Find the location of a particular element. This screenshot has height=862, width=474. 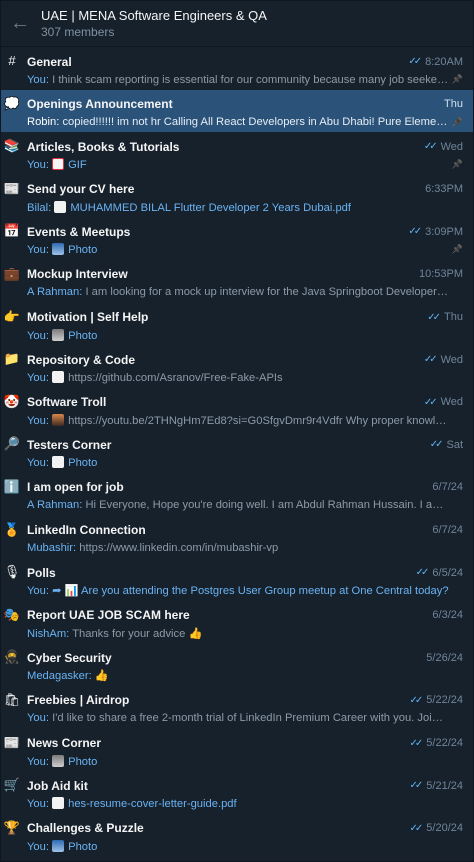

topic-time: ✓✓ Sat is located at coordinates (446, 445).